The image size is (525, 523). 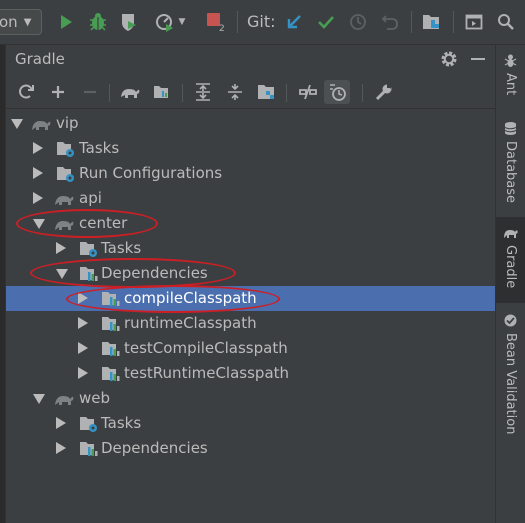 I want to click on coverage-shield-icon, so click(x=129, y=22).